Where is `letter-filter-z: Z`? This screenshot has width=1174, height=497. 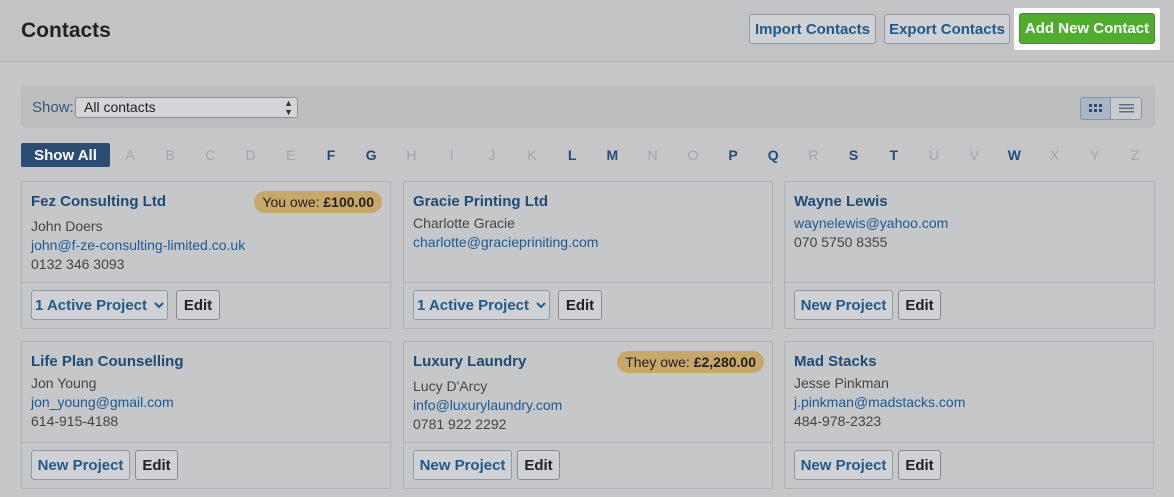 letter-filter-z: Z is located at coordinates (1135, 155).